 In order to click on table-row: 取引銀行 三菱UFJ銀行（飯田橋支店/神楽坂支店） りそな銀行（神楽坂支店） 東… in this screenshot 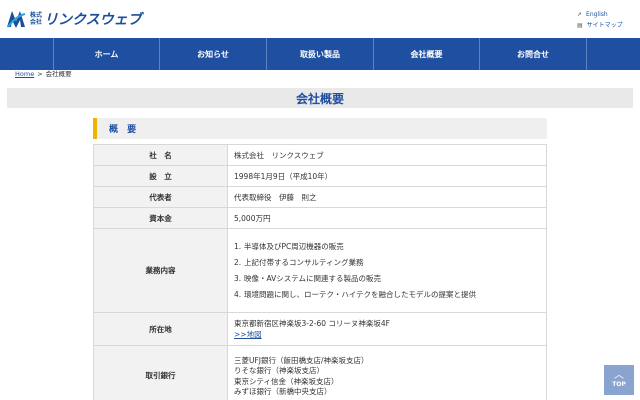, I will do `click(320, 372)`.